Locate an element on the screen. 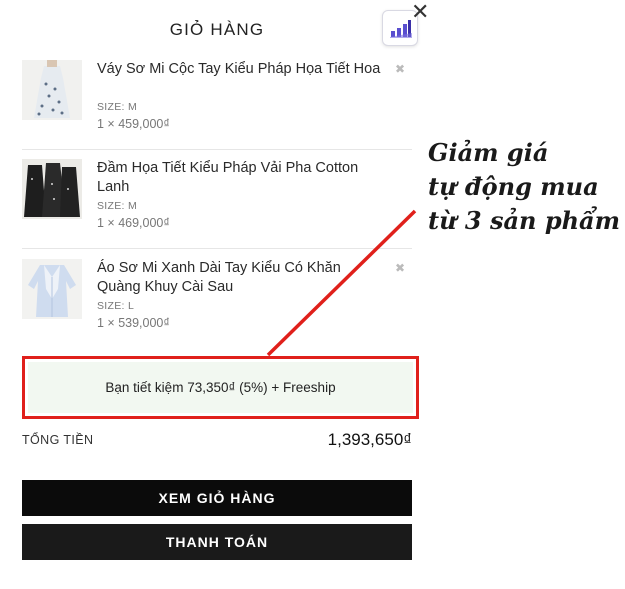 This screenshot has width=625, height=589. annotation-line: từ 3 sản phẩm is located at coordinates (524, 220).